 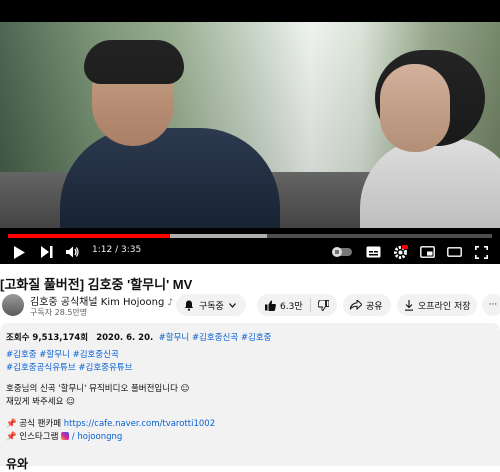 I want to click on miniplayer-icon, so click(x=427, y=252).